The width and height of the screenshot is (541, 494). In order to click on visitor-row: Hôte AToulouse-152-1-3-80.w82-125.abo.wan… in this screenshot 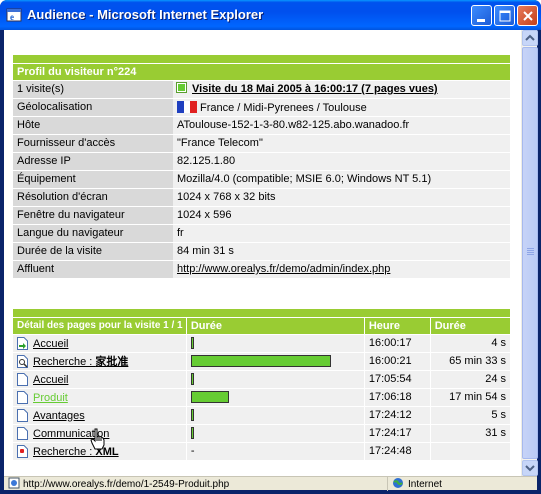, I will do `click(261, 125)`.